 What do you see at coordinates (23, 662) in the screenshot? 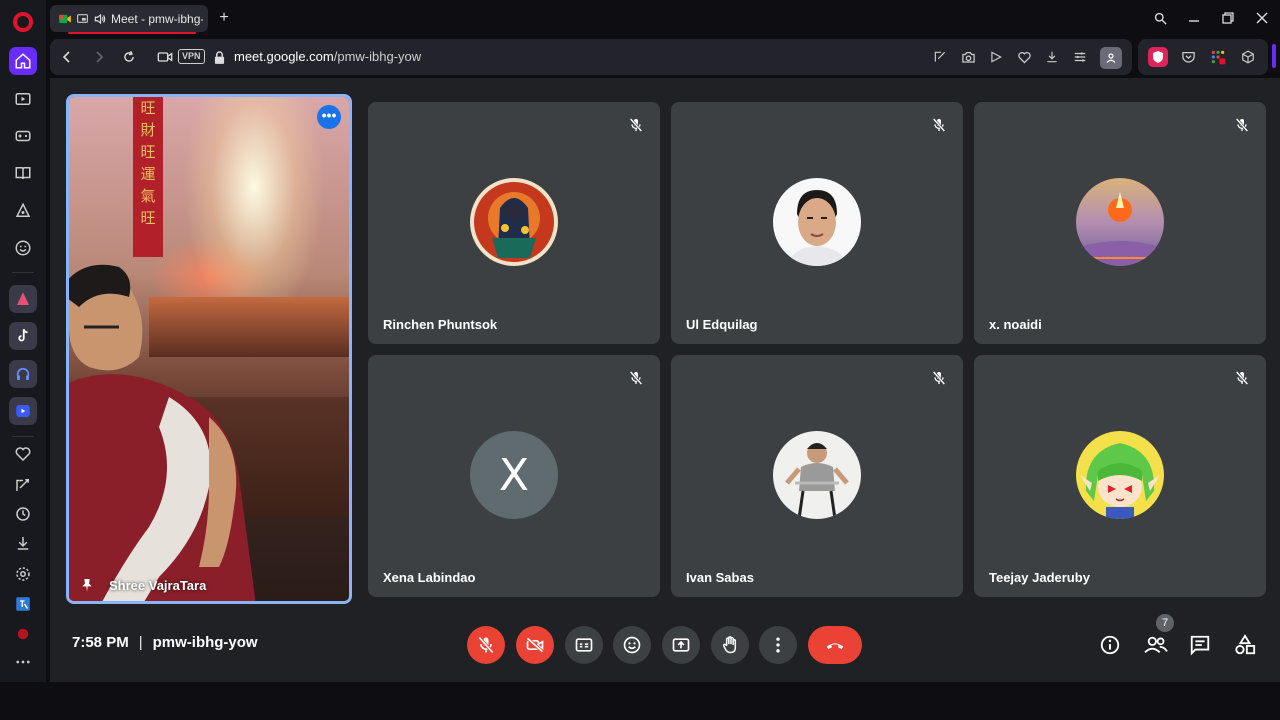
I see `more-options-icon` at bounding box center [23, 662].